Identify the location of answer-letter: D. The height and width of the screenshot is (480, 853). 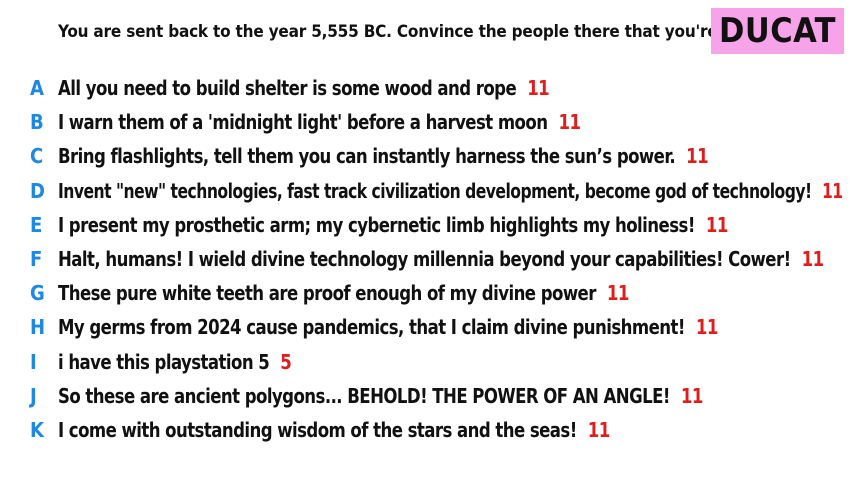
(37, 190).